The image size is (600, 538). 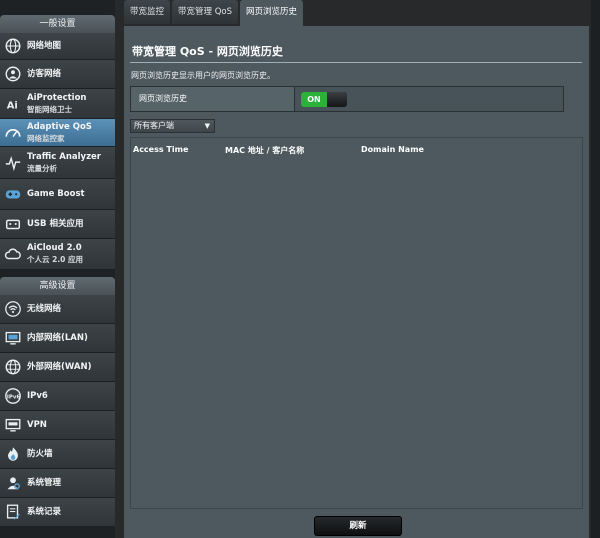 I want to click on sidebar-item-label: 外部网络(WAN), so click(x=59, y=366).